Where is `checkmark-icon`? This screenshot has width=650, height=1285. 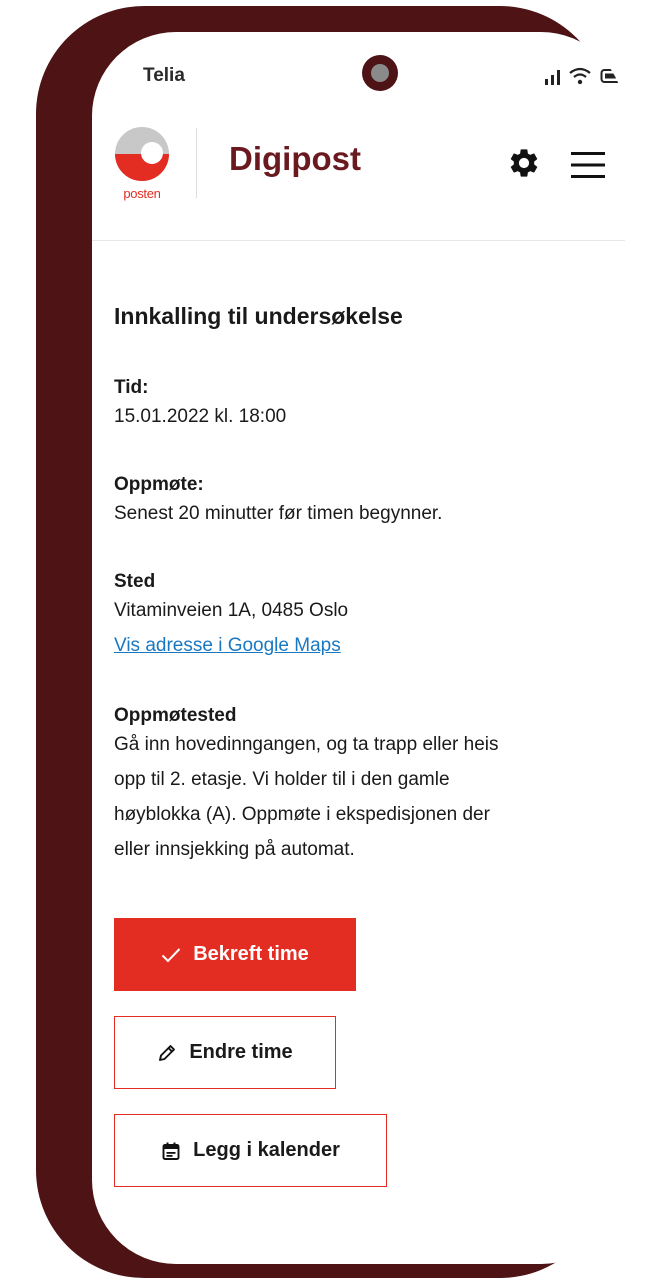
checkmark-icon is located at coordinates (171, 955).